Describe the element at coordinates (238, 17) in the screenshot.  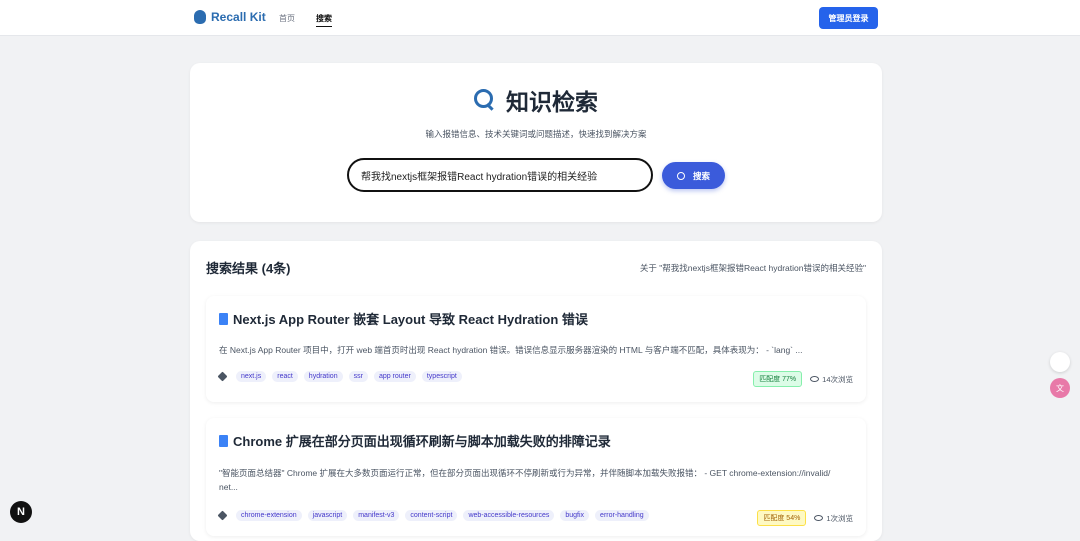
I see `brand-name: Recall Kit` at that location.